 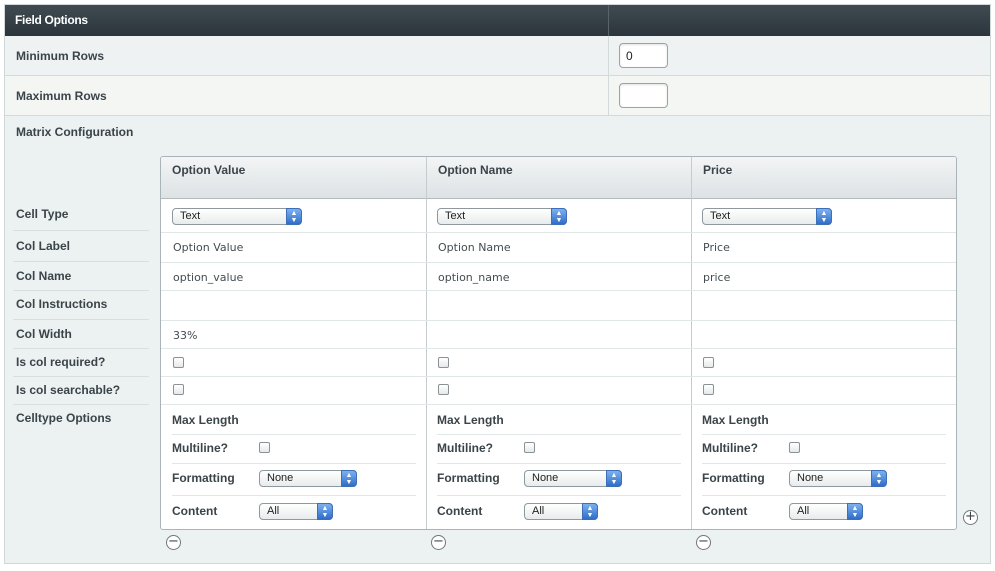 I want to click on field-options-title: Field Options, so click(x=51, y=20).